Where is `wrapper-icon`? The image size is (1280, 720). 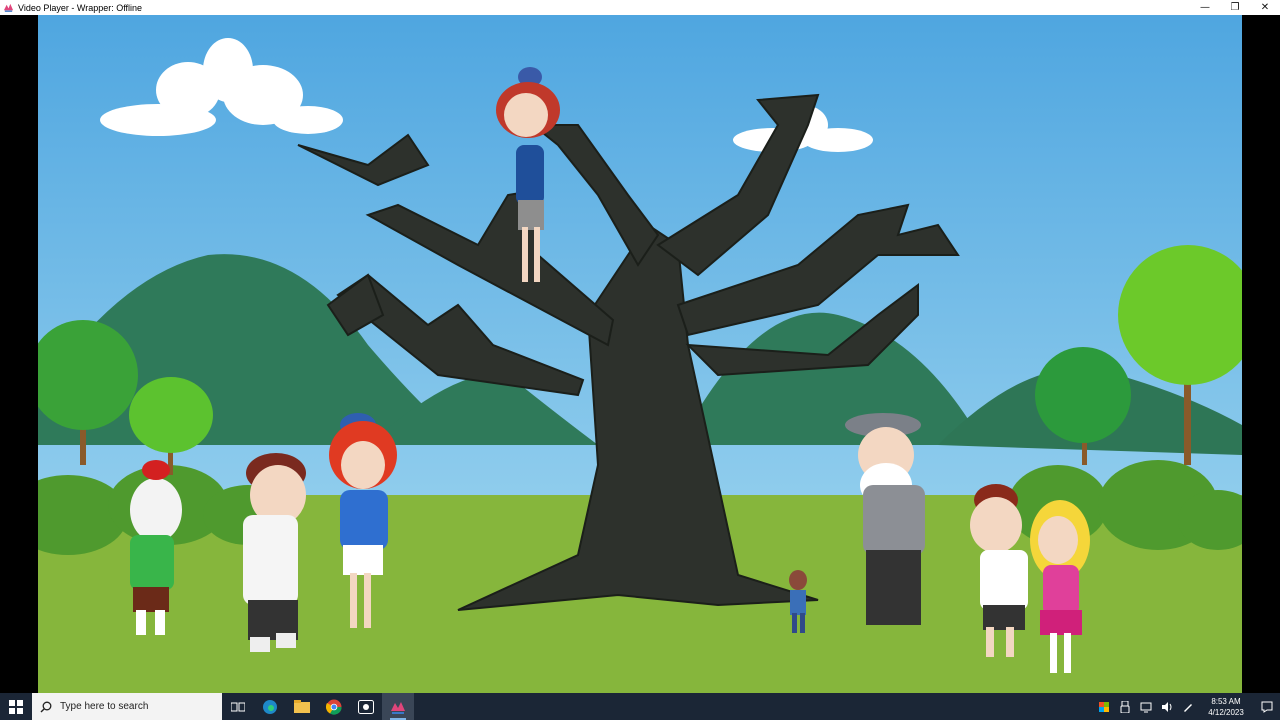 wrapper-icon is located at coordinates (398, 707).